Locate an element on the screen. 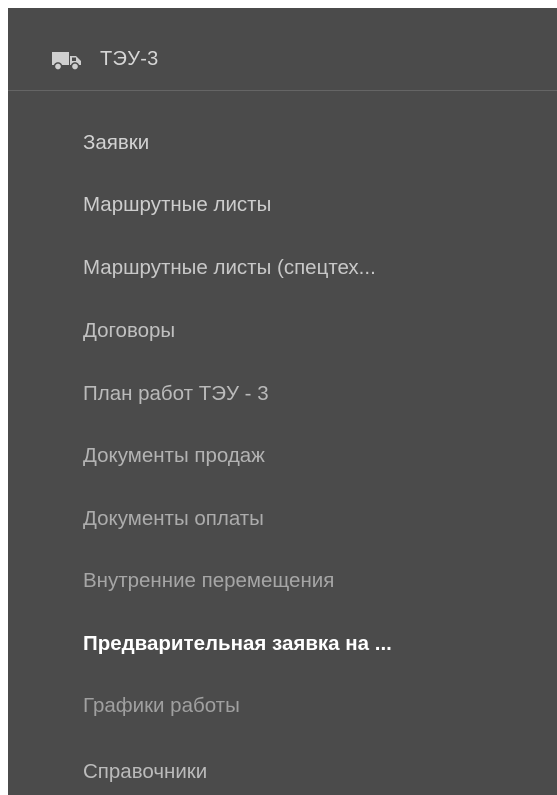 Image resolution: width=557 pixels, height=795 pixels. menu-item-sales-documents: Документы продаж is located at coordinates (174, 456).